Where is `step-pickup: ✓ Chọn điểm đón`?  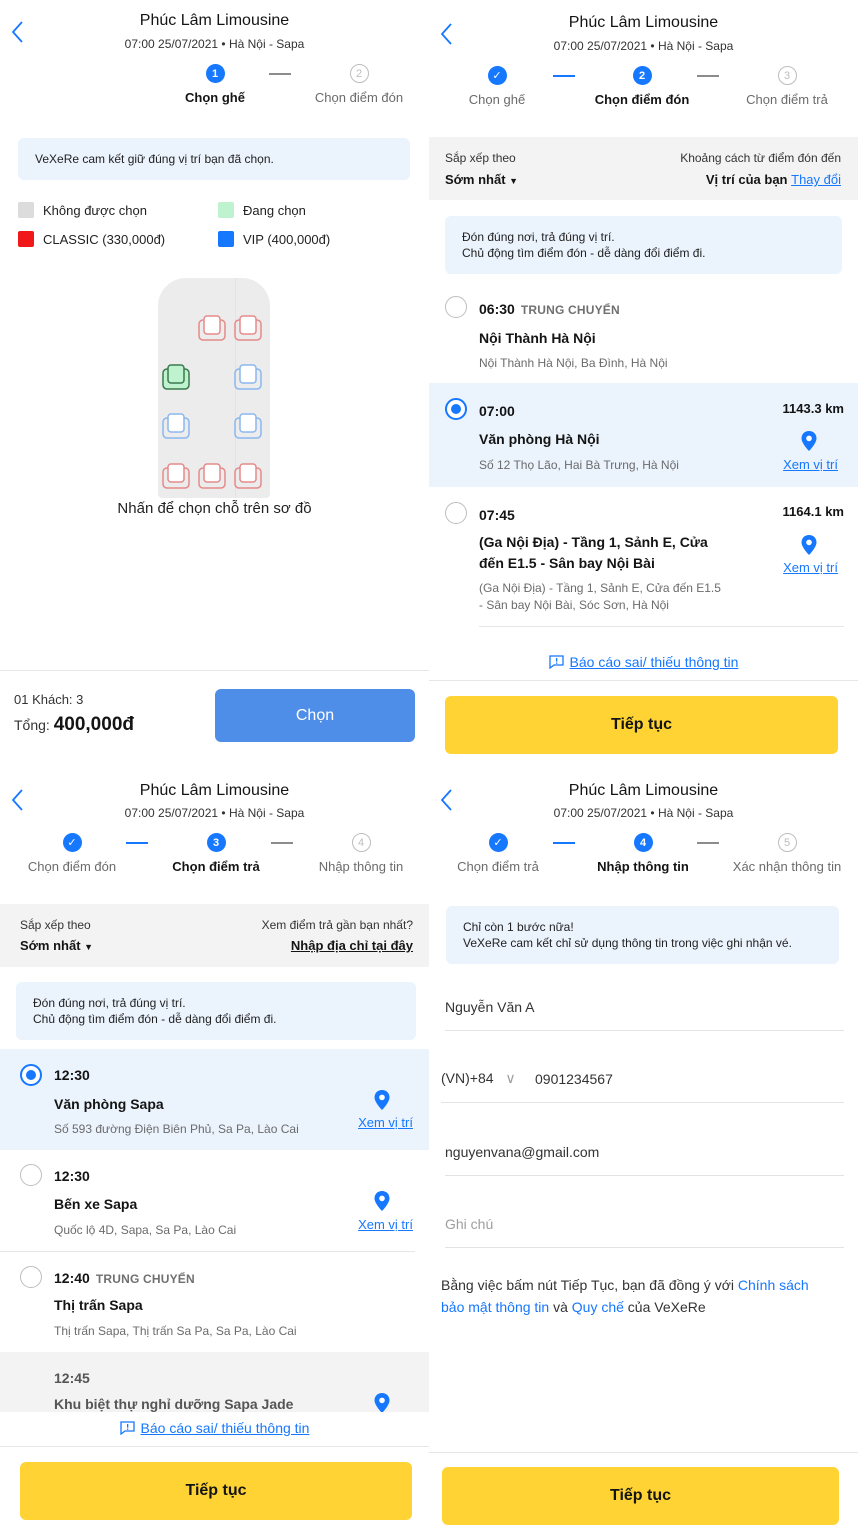
step-pickup: ✓ Chọn điểm đón is located at coordinates (72, 853).